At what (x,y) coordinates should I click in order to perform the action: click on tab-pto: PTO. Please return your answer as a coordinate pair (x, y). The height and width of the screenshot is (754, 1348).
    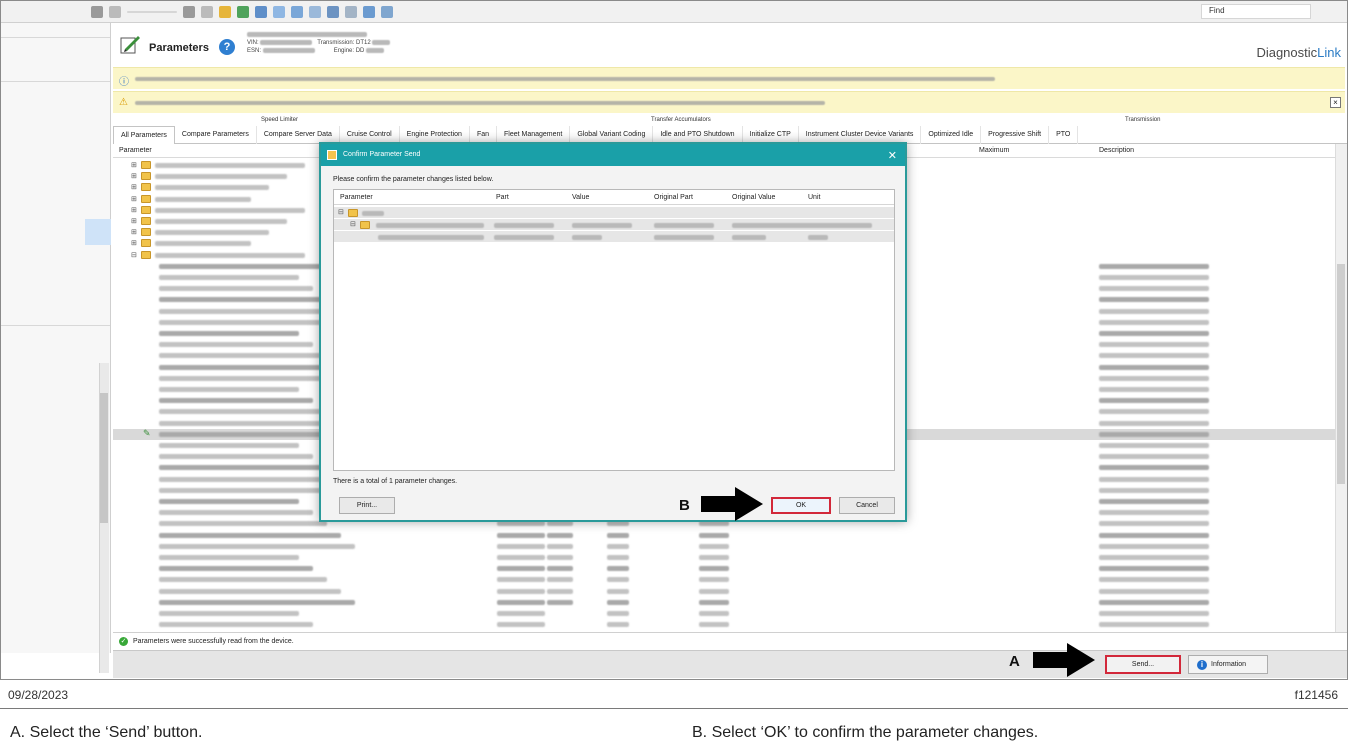
    Looking at the image, I should click on (1064, 135).